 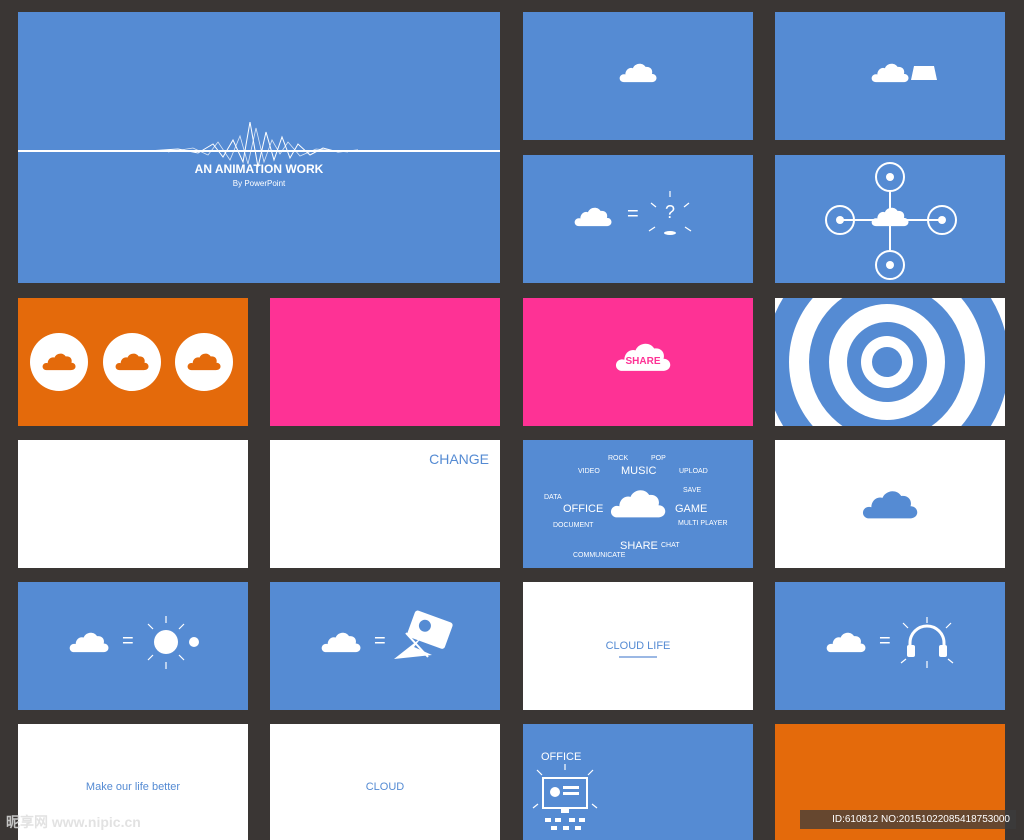 What do you see at coordinates (459, 459) in the screenshot?
I see `change-label: CHANGE` at bounding box center [459, 459].